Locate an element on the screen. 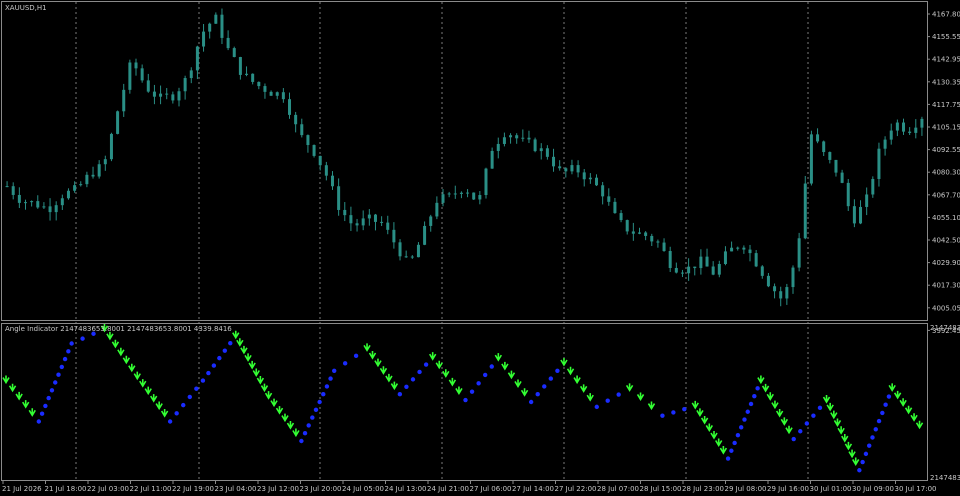 The width and height of the screenshot is (960, 496). price-tick-label: 4029.90 is located at coordinates (946, 263).